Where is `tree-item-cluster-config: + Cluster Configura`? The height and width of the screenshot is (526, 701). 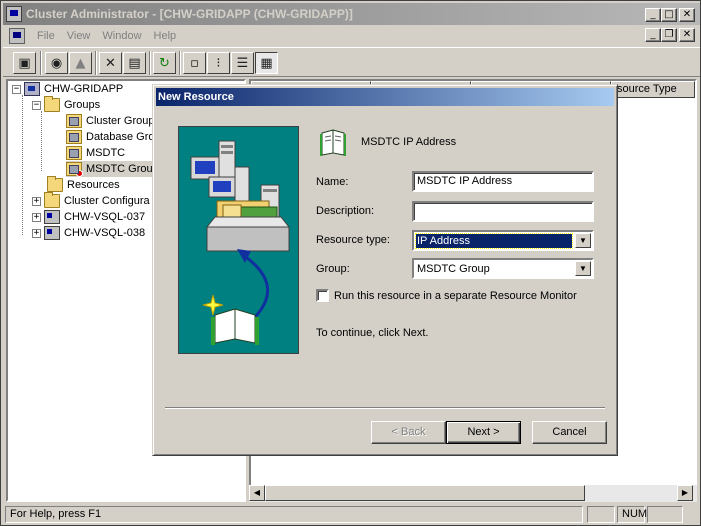
tree-item-cluster-config: + Cluster Configura is located at coordinates (91, 200).